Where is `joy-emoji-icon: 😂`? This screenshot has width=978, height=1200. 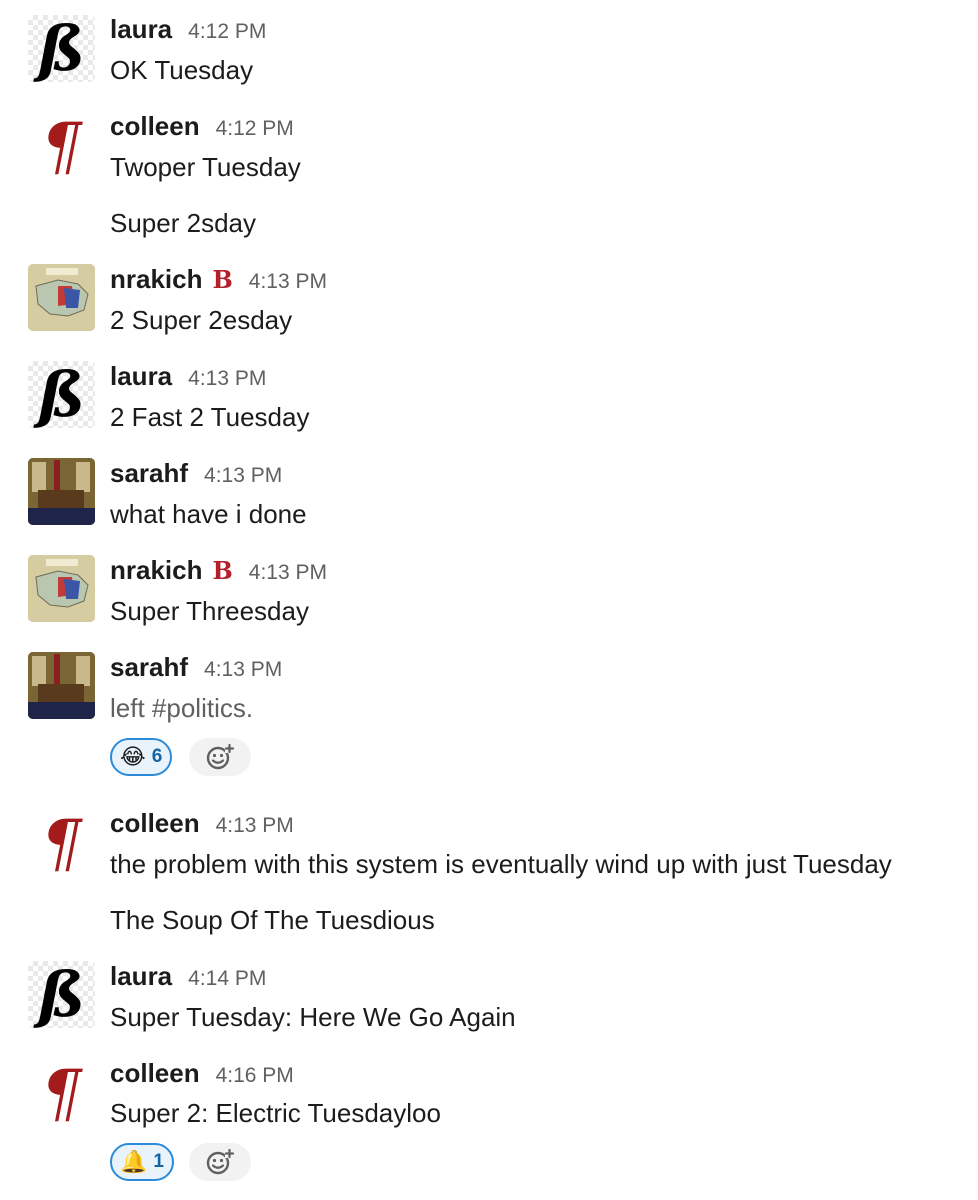 joy-emoji-icon: 😂 is located at coordinates (133, 756).